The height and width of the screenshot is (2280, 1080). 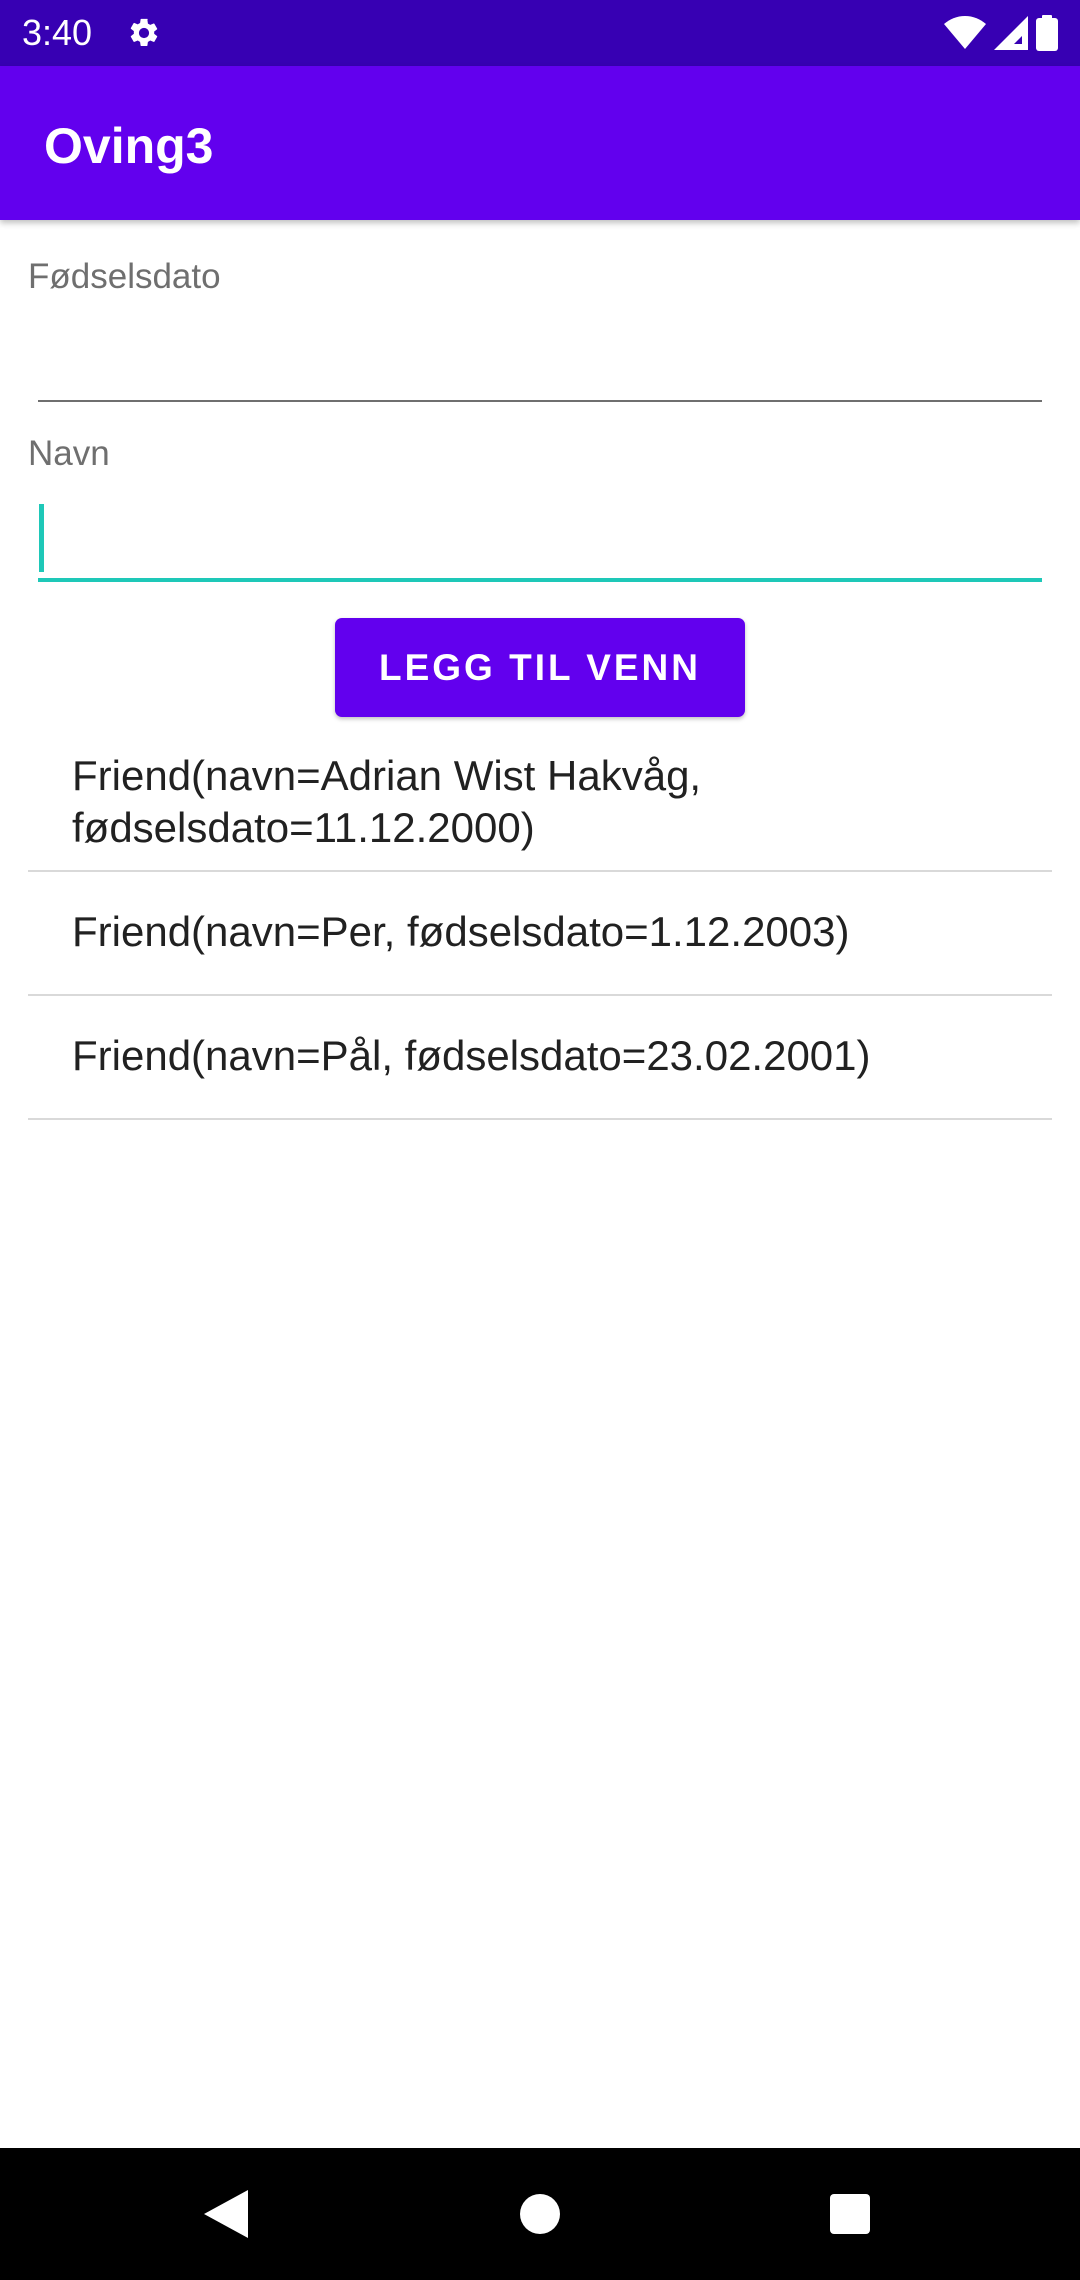 I want to click on signal-icon, so click(x=1011, y=33).